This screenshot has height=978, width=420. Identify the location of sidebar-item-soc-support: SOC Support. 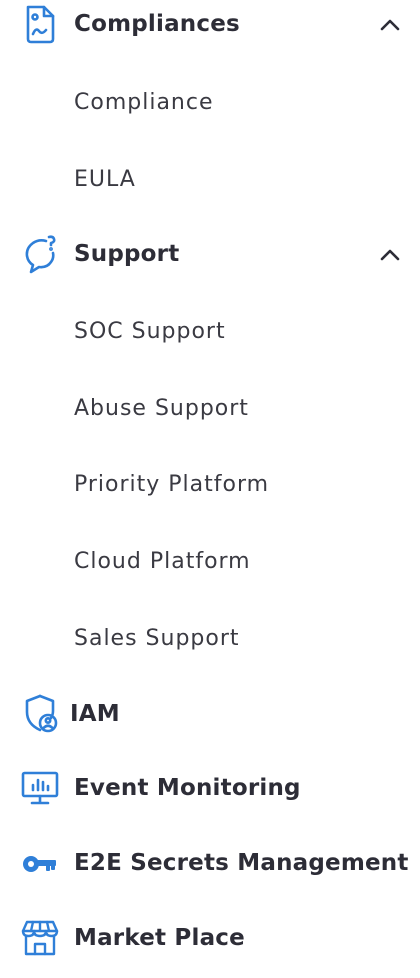
(210, 331).